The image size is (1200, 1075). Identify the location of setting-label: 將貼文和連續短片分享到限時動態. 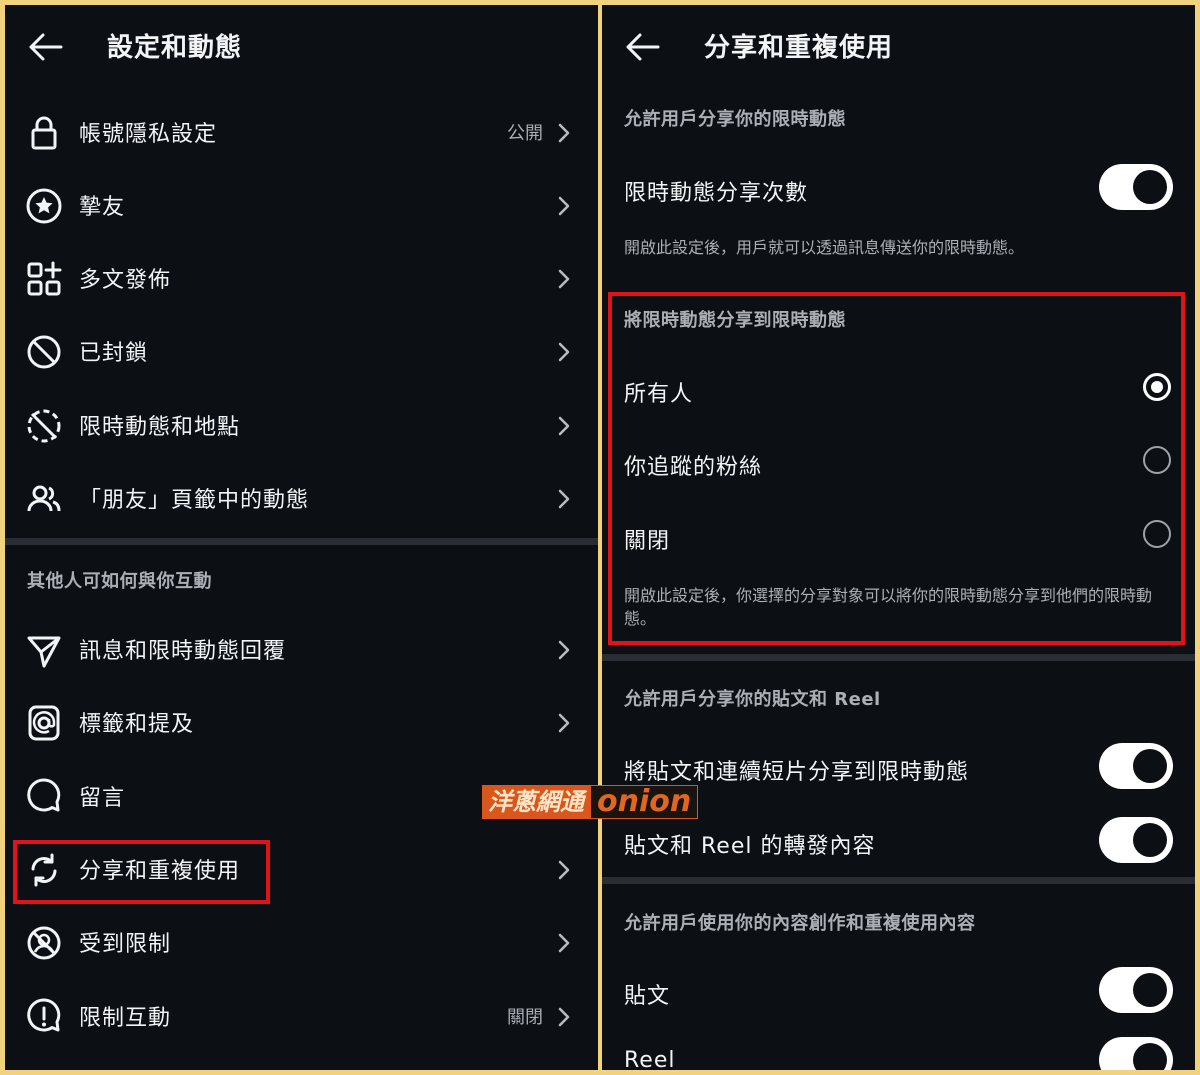
(797, 772).